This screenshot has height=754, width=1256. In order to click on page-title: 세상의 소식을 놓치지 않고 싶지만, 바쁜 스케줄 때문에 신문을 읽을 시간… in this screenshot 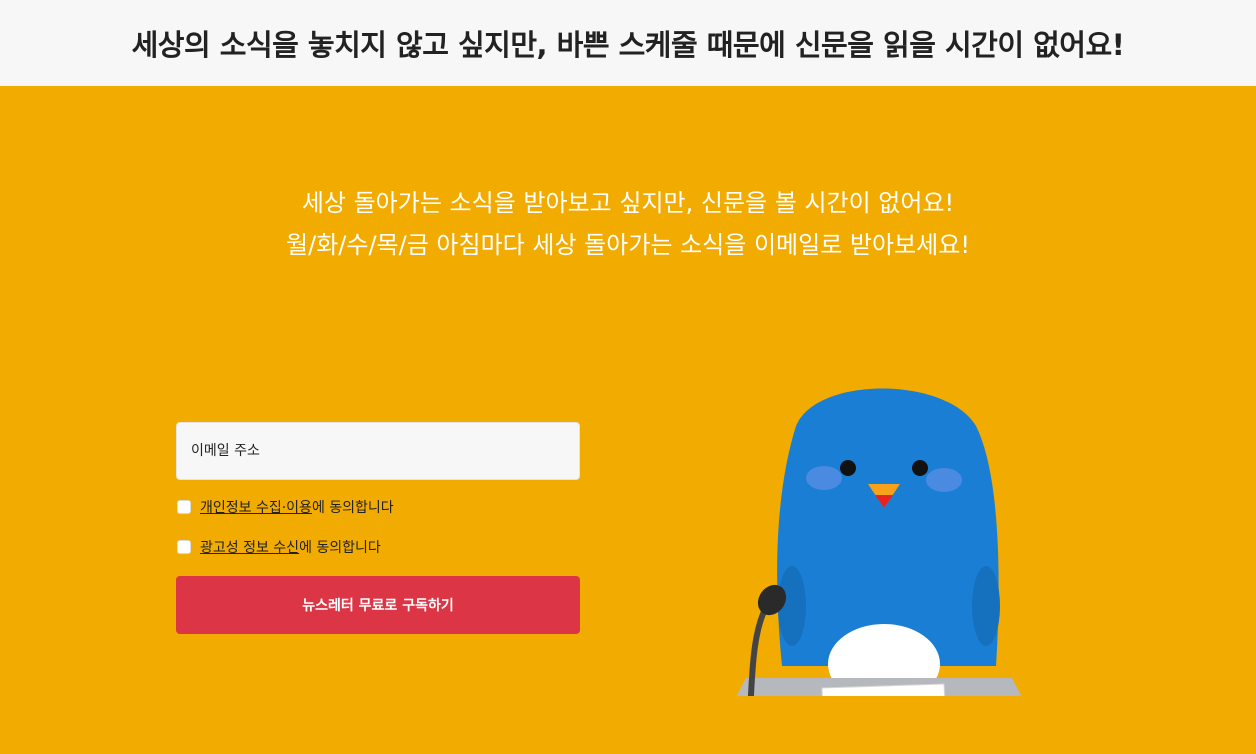, I will do `click(628, 45)`.